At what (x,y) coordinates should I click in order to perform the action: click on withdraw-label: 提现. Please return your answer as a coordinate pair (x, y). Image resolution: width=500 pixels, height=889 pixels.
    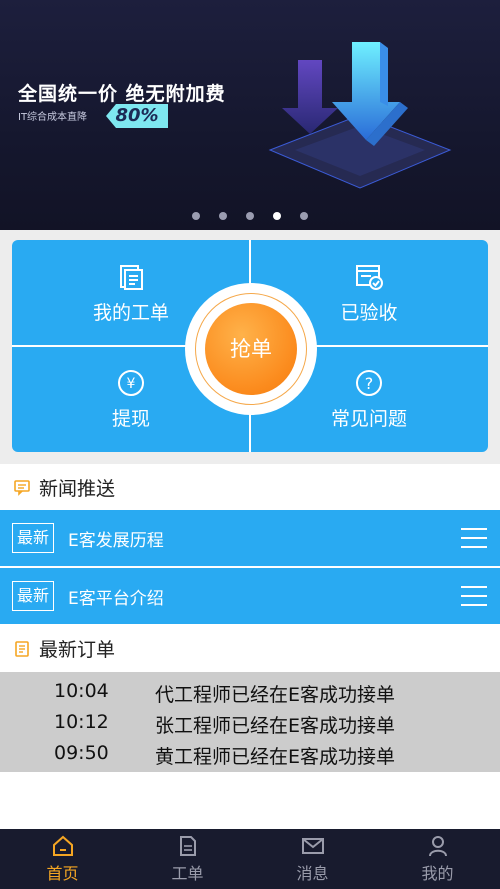
    Looking at the image, I should click on (130, 418).